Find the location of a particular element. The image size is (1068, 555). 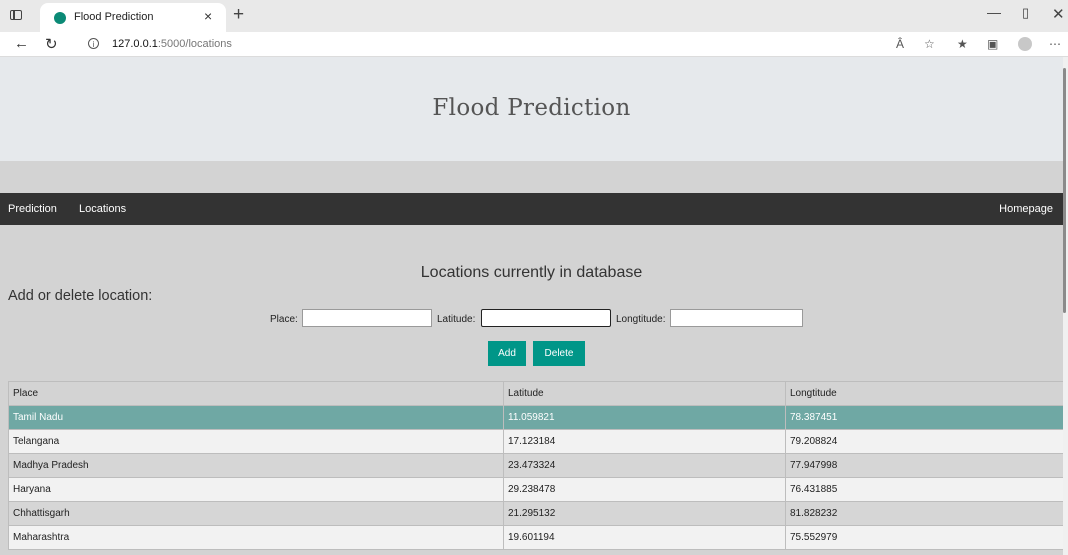

nav-homepage-link: Homepage is located at coordinates (1026, 209).